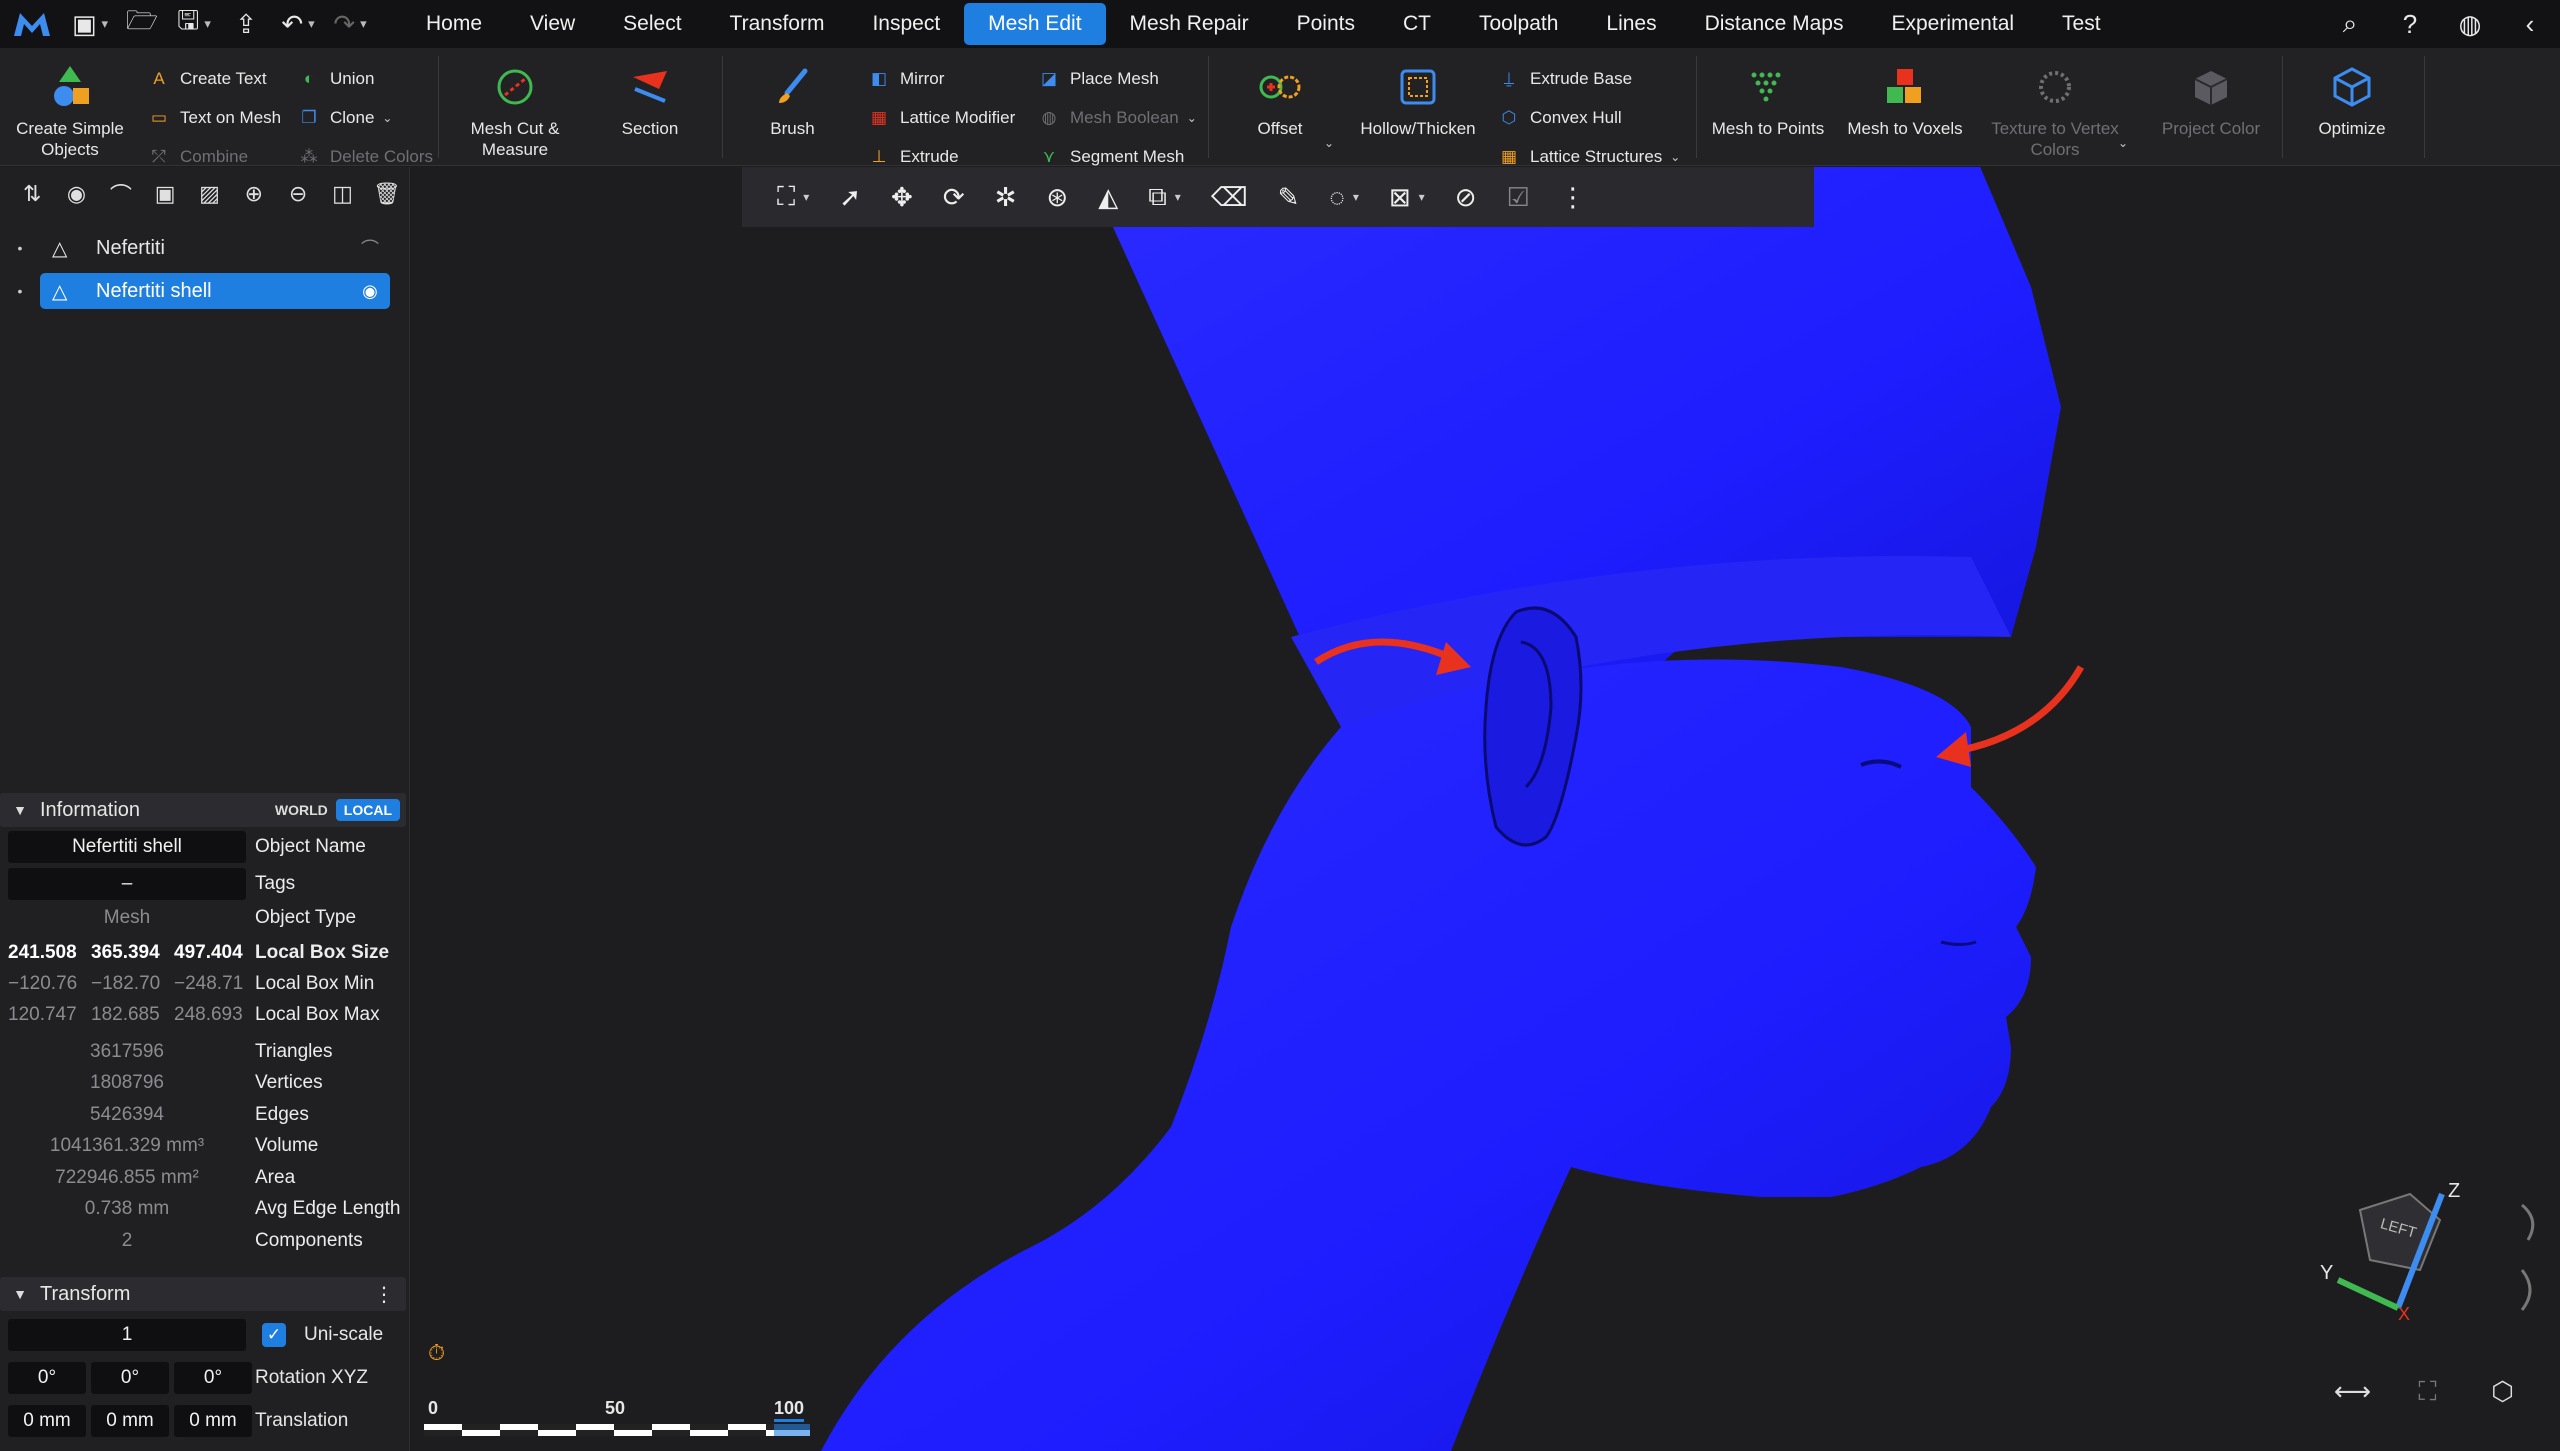  I want to click on tab-home: Home, so click(454, 24).